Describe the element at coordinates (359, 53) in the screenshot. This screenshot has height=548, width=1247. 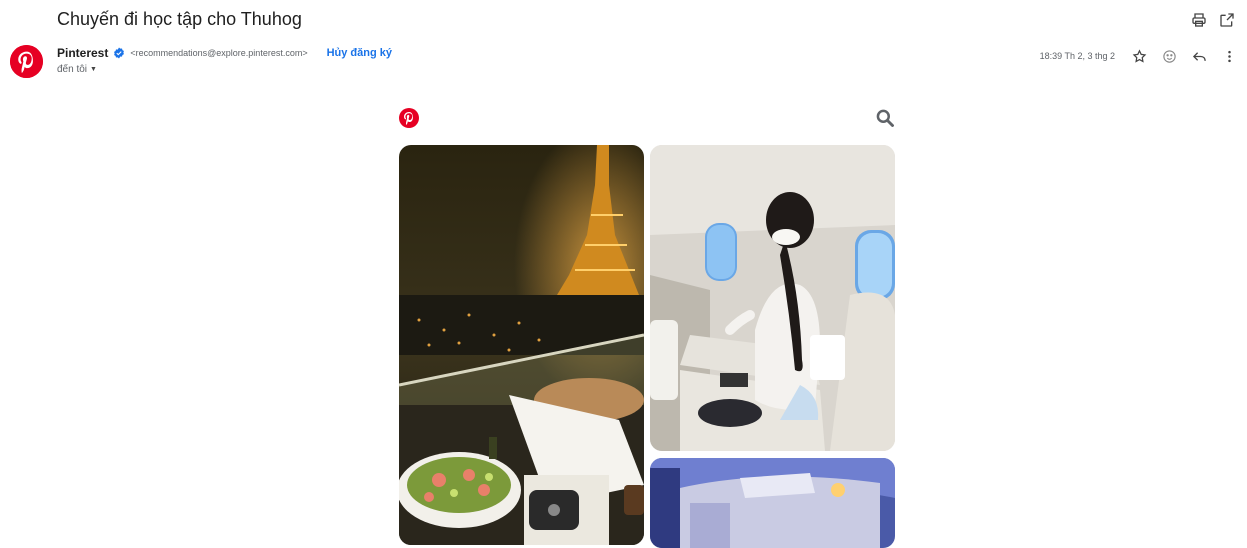
I see `unsubscribe-link: Hủy đăng ký` at that location.